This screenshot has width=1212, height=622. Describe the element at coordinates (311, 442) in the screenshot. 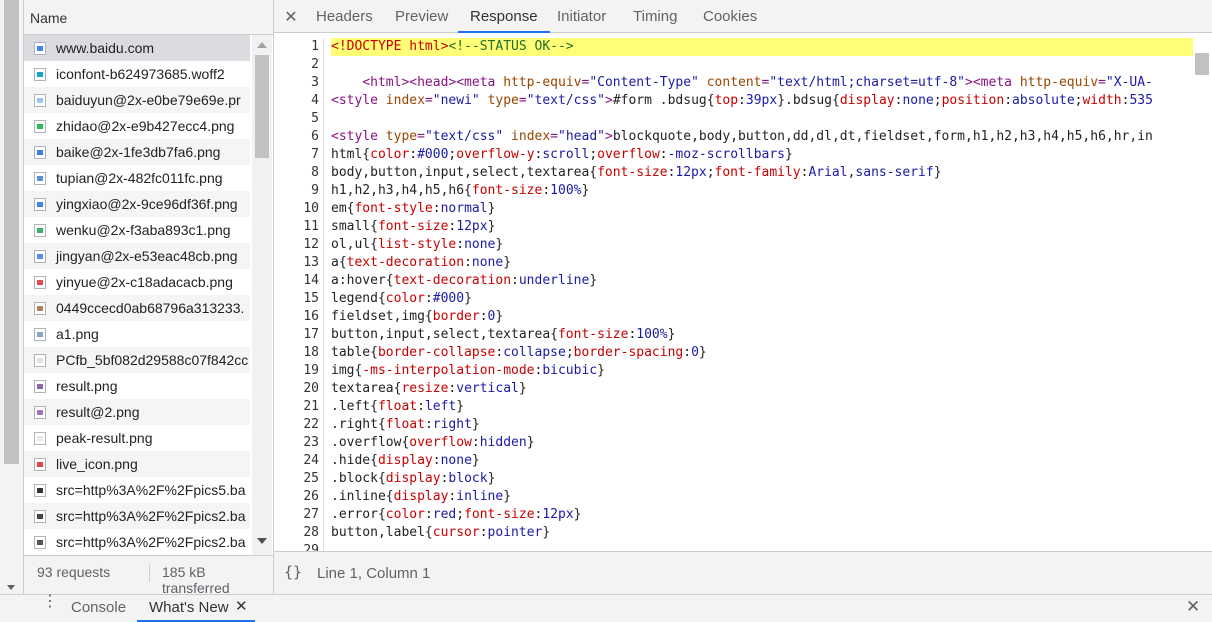

I see `line-number: 23` at that location.